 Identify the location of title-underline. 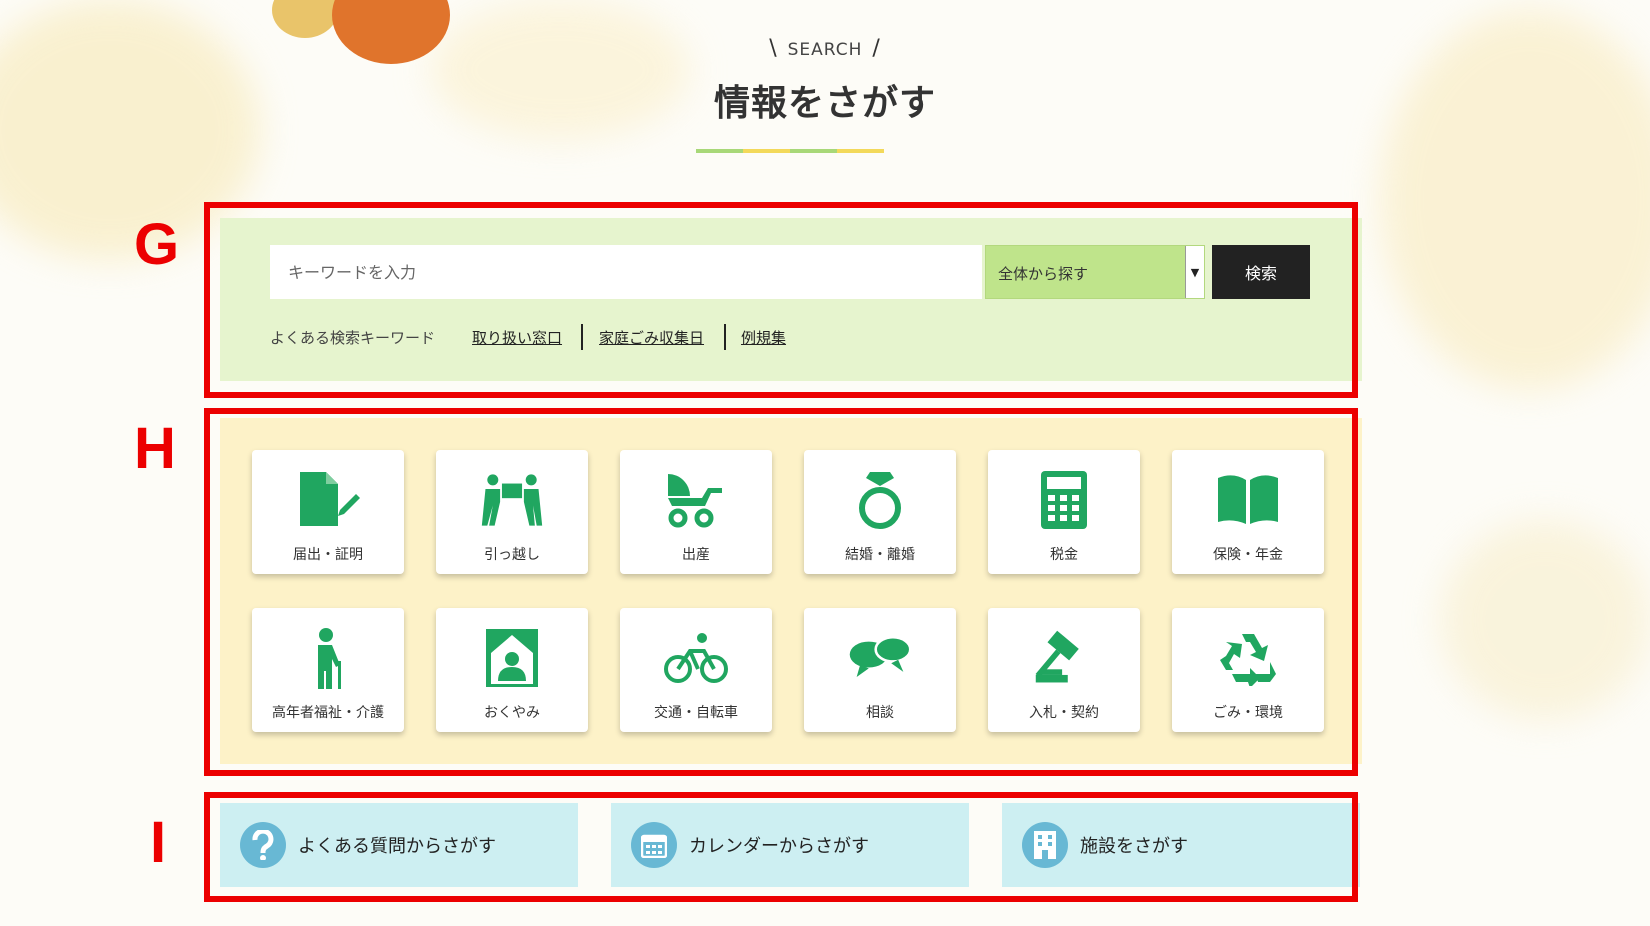
(790, 151).